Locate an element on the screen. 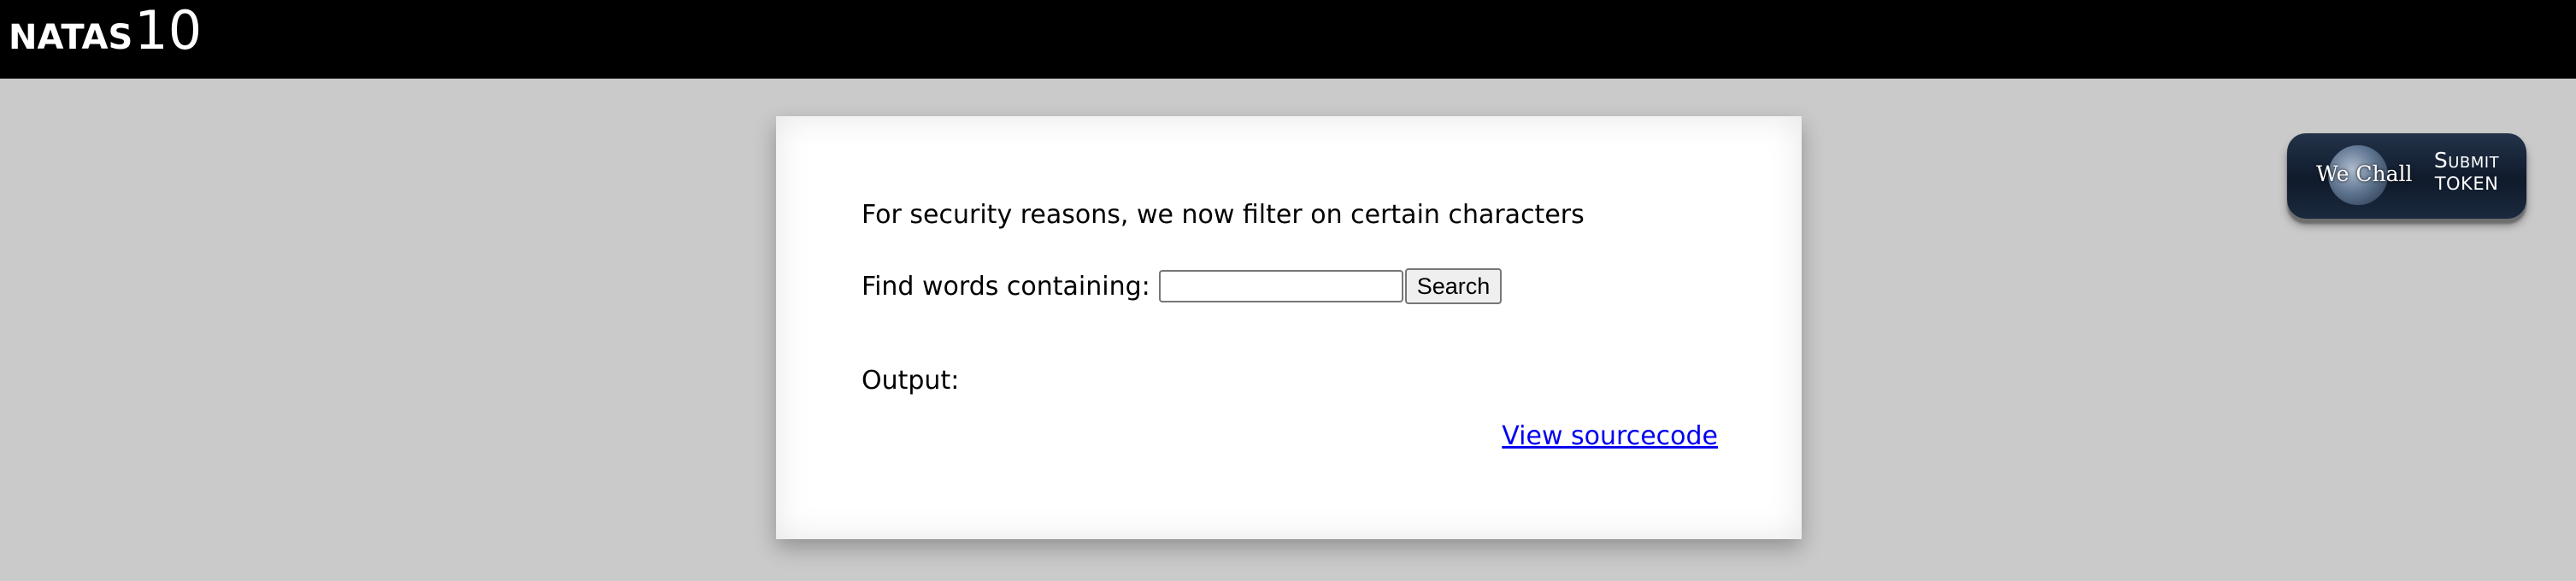  submit-label: Submit is located at coordinates (2466, 160).